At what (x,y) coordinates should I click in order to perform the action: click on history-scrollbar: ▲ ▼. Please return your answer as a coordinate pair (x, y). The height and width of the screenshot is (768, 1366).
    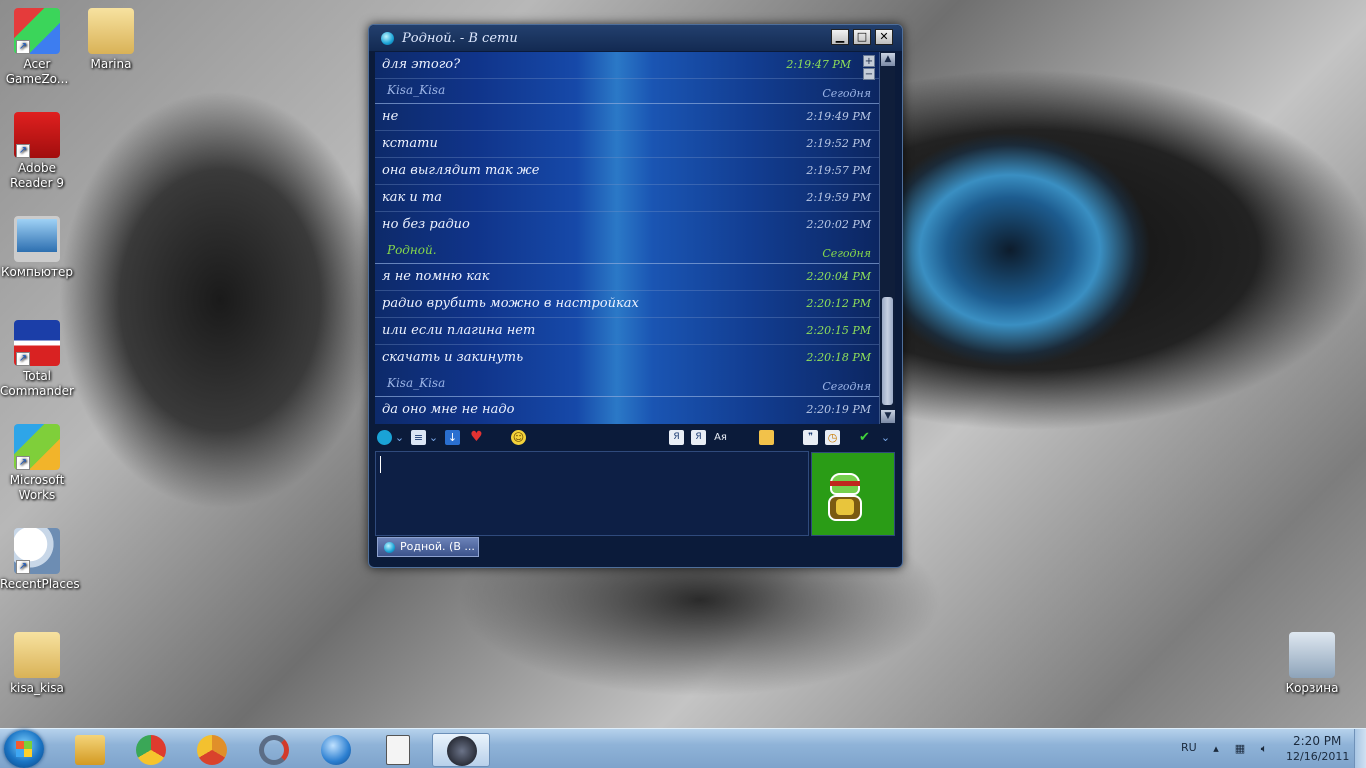
    Looking at the image, I should click on (887, 238).